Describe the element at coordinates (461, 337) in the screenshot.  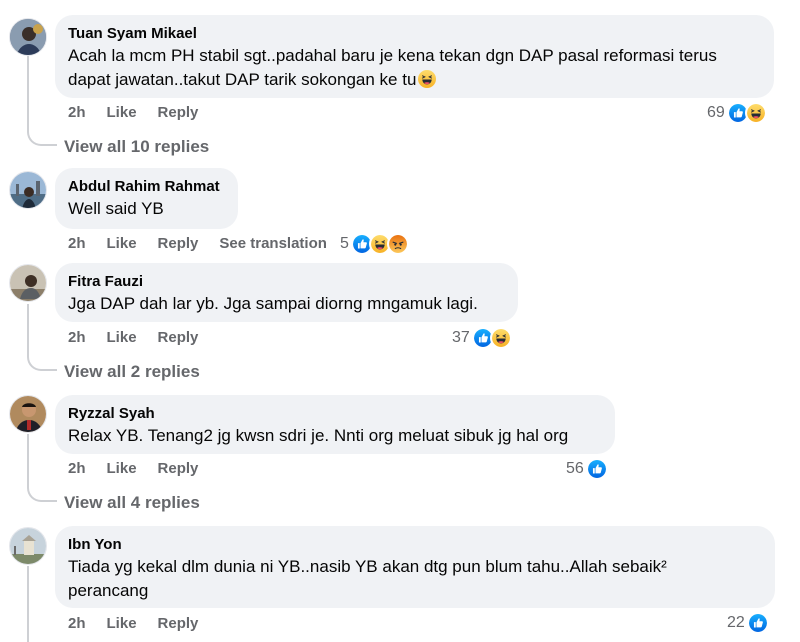
I see `reaction-count: 37` at that location.